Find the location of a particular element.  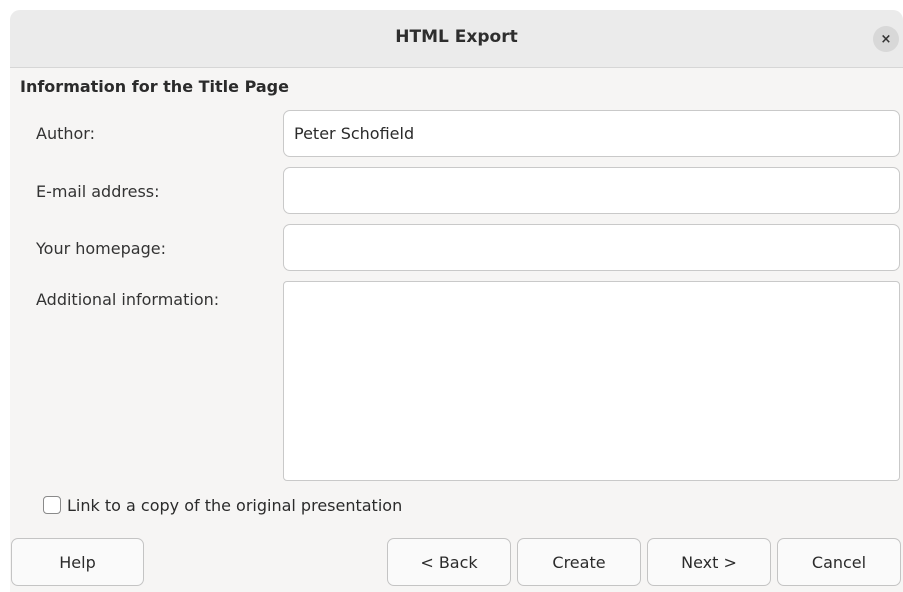

help-button: Help is located at coordinates (77, 562).